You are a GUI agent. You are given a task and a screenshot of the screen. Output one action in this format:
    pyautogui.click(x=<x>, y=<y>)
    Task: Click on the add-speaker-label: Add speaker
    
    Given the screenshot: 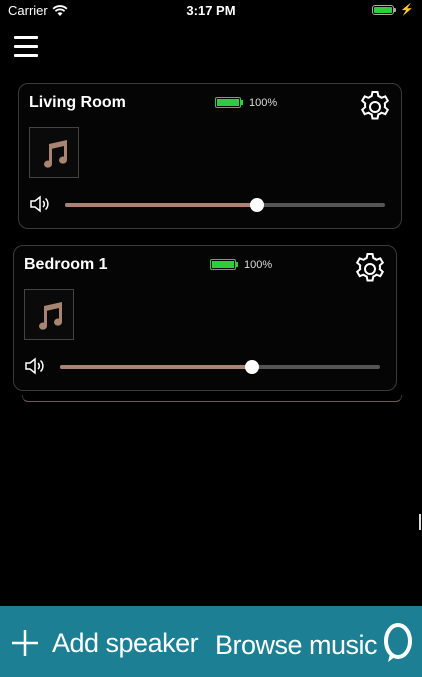 What is the action you would take?
    pyautogui.click(x=125, y=642)
    